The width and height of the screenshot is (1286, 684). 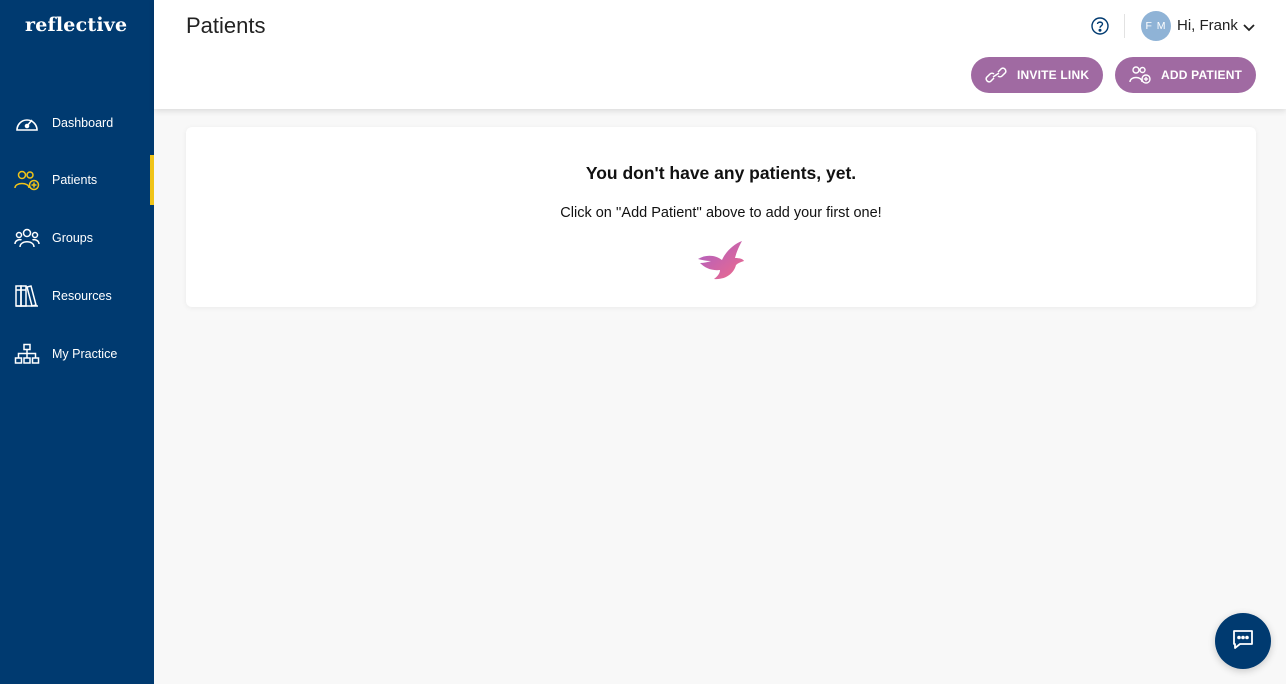 What do you see at coordinates (1156, 26) in the screenshot?
I see `avatar: F M` at bounding box center [1156, 26].